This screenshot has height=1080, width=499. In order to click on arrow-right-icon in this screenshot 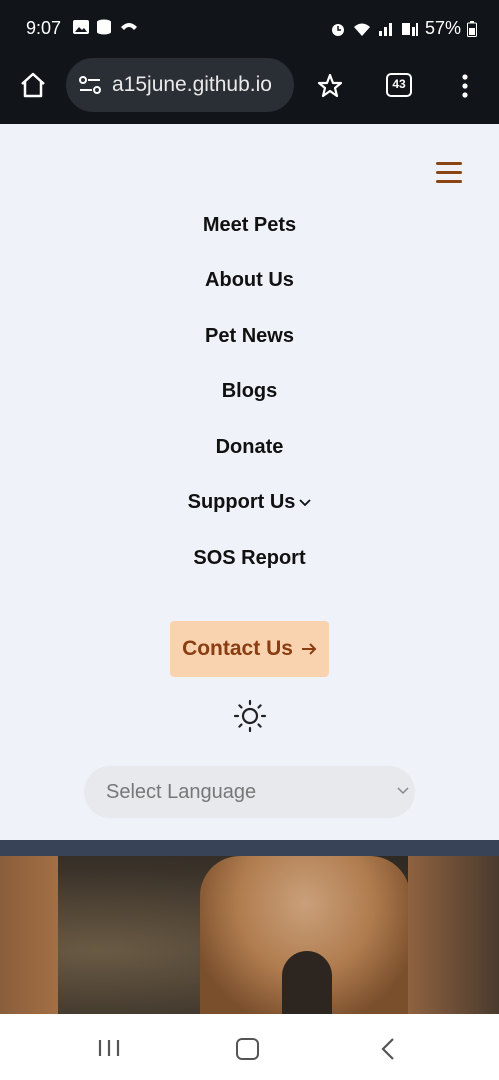, I will do `click(309, 649)`.